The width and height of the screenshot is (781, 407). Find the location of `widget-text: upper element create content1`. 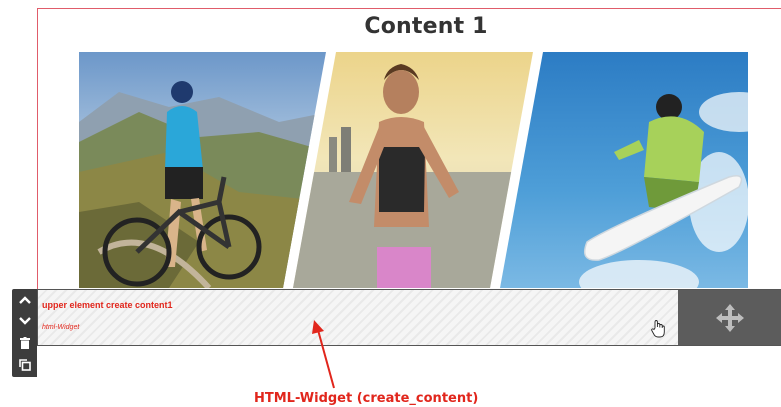

widget-text: upper element create content1 is located at coordinates (107, 305).